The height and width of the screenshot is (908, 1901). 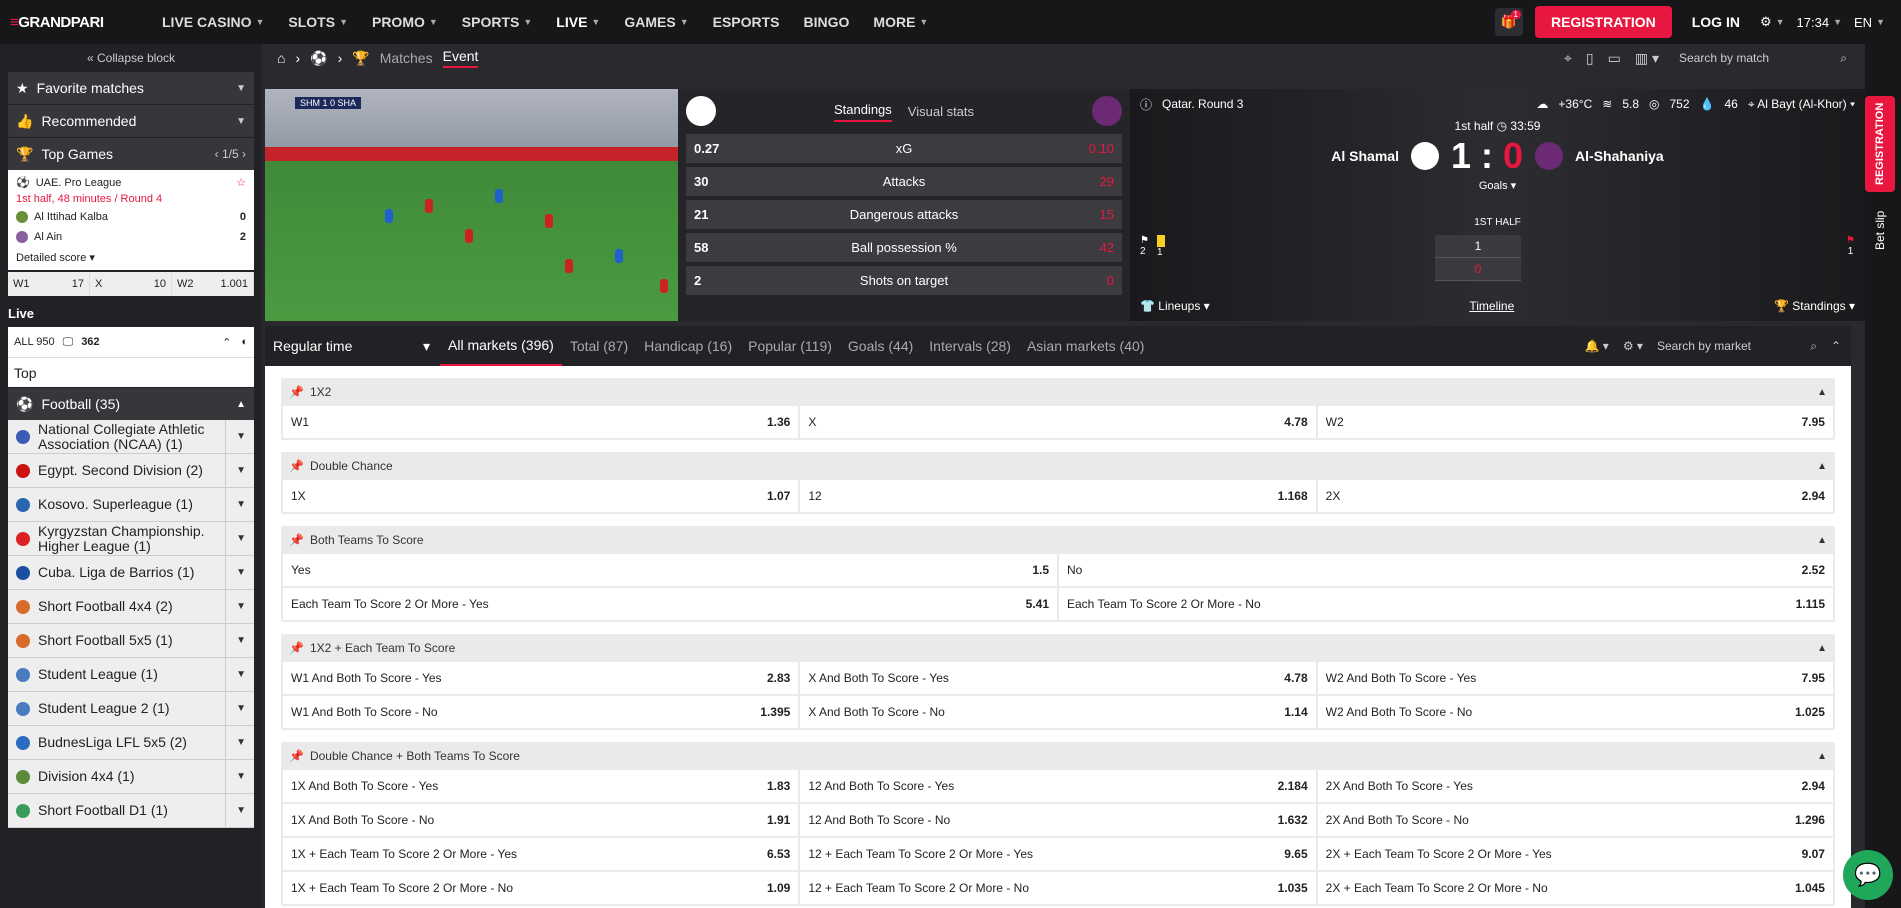 I want to click on league-row: Short Football 5x5 (1) ▼, so click(x=131, y=641).